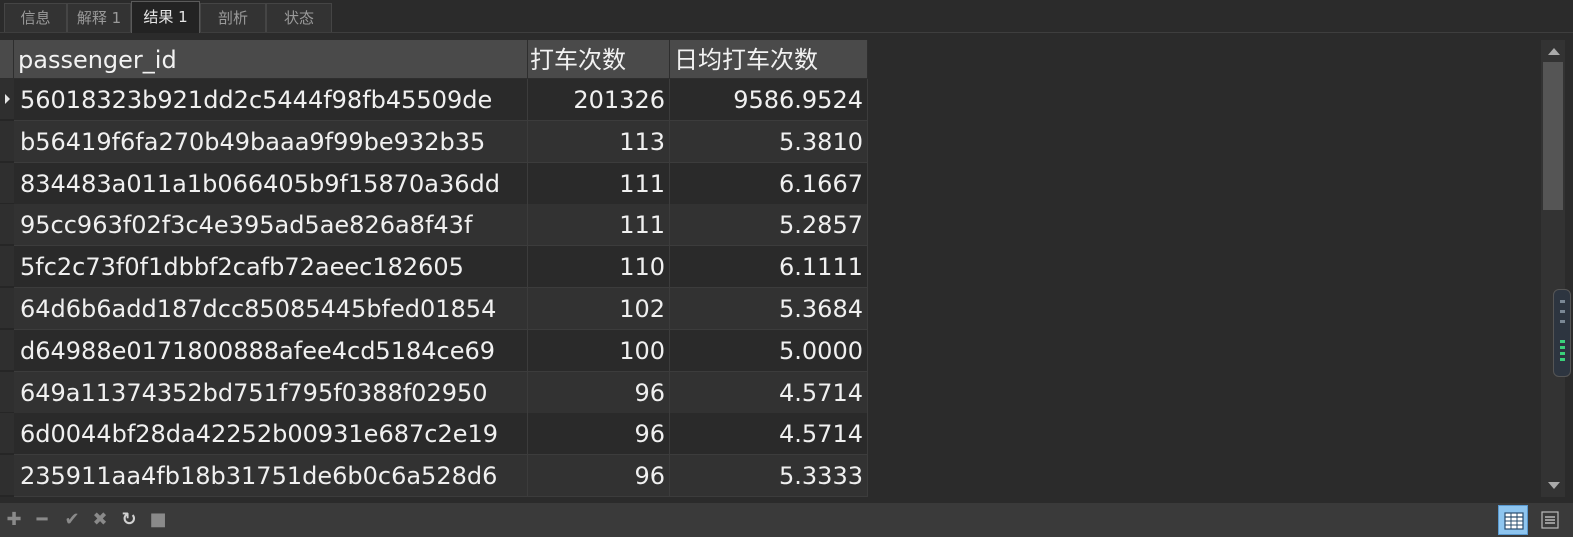 The image size is (1573, 537). Describe the element at coordinates (1554, 51) in the screenshot. I see `scroll-up-icon` at that location.